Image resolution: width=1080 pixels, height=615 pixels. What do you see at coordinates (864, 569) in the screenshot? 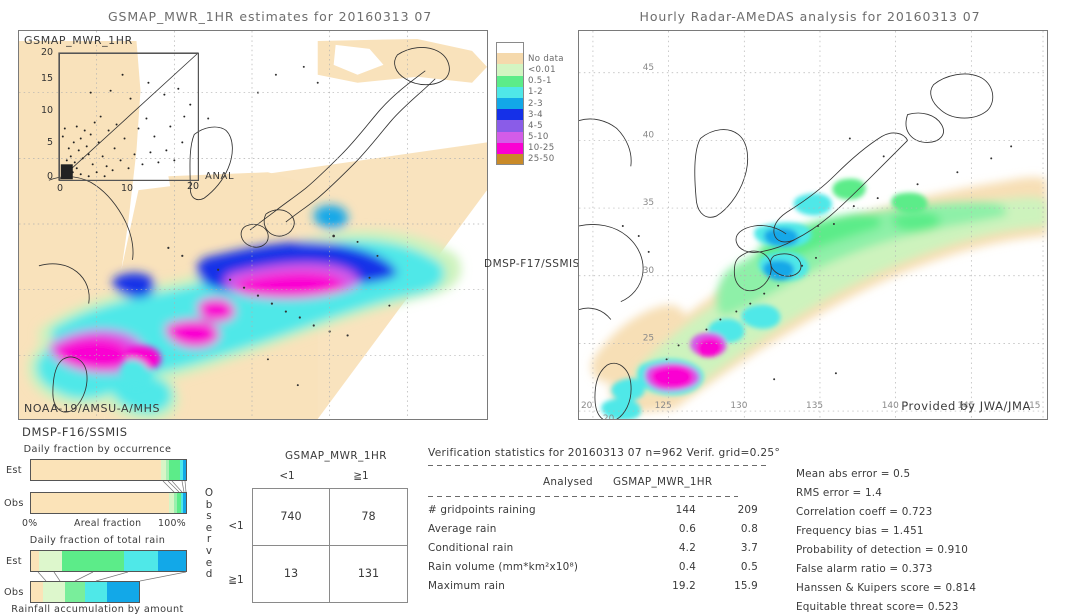
I see `score-false-alarm-ratio: False alarm ratio = 0.373` at bounding box center [864, 569].